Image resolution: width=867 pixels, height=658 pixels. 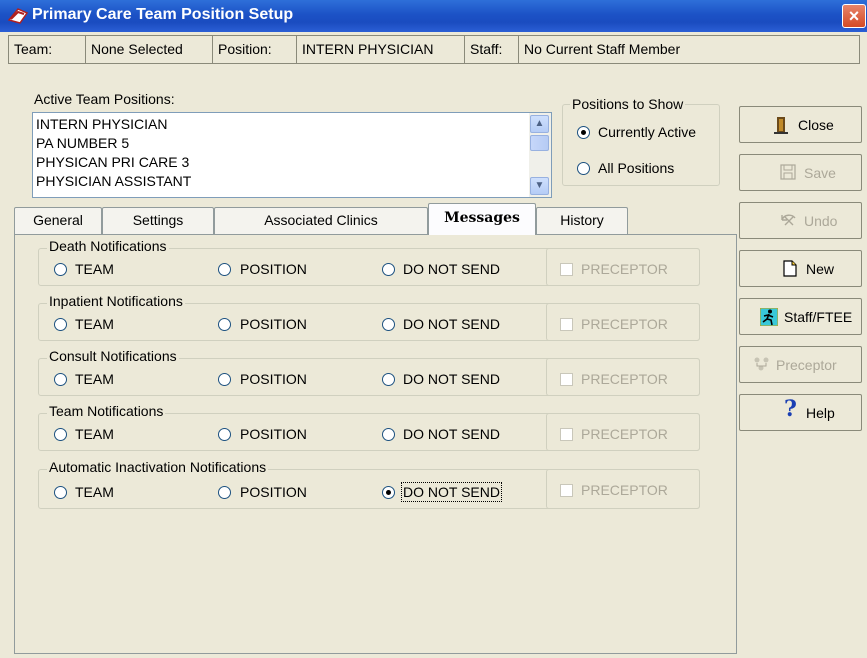 I want to click on people-tree-icon, so click(x=762, y=366).